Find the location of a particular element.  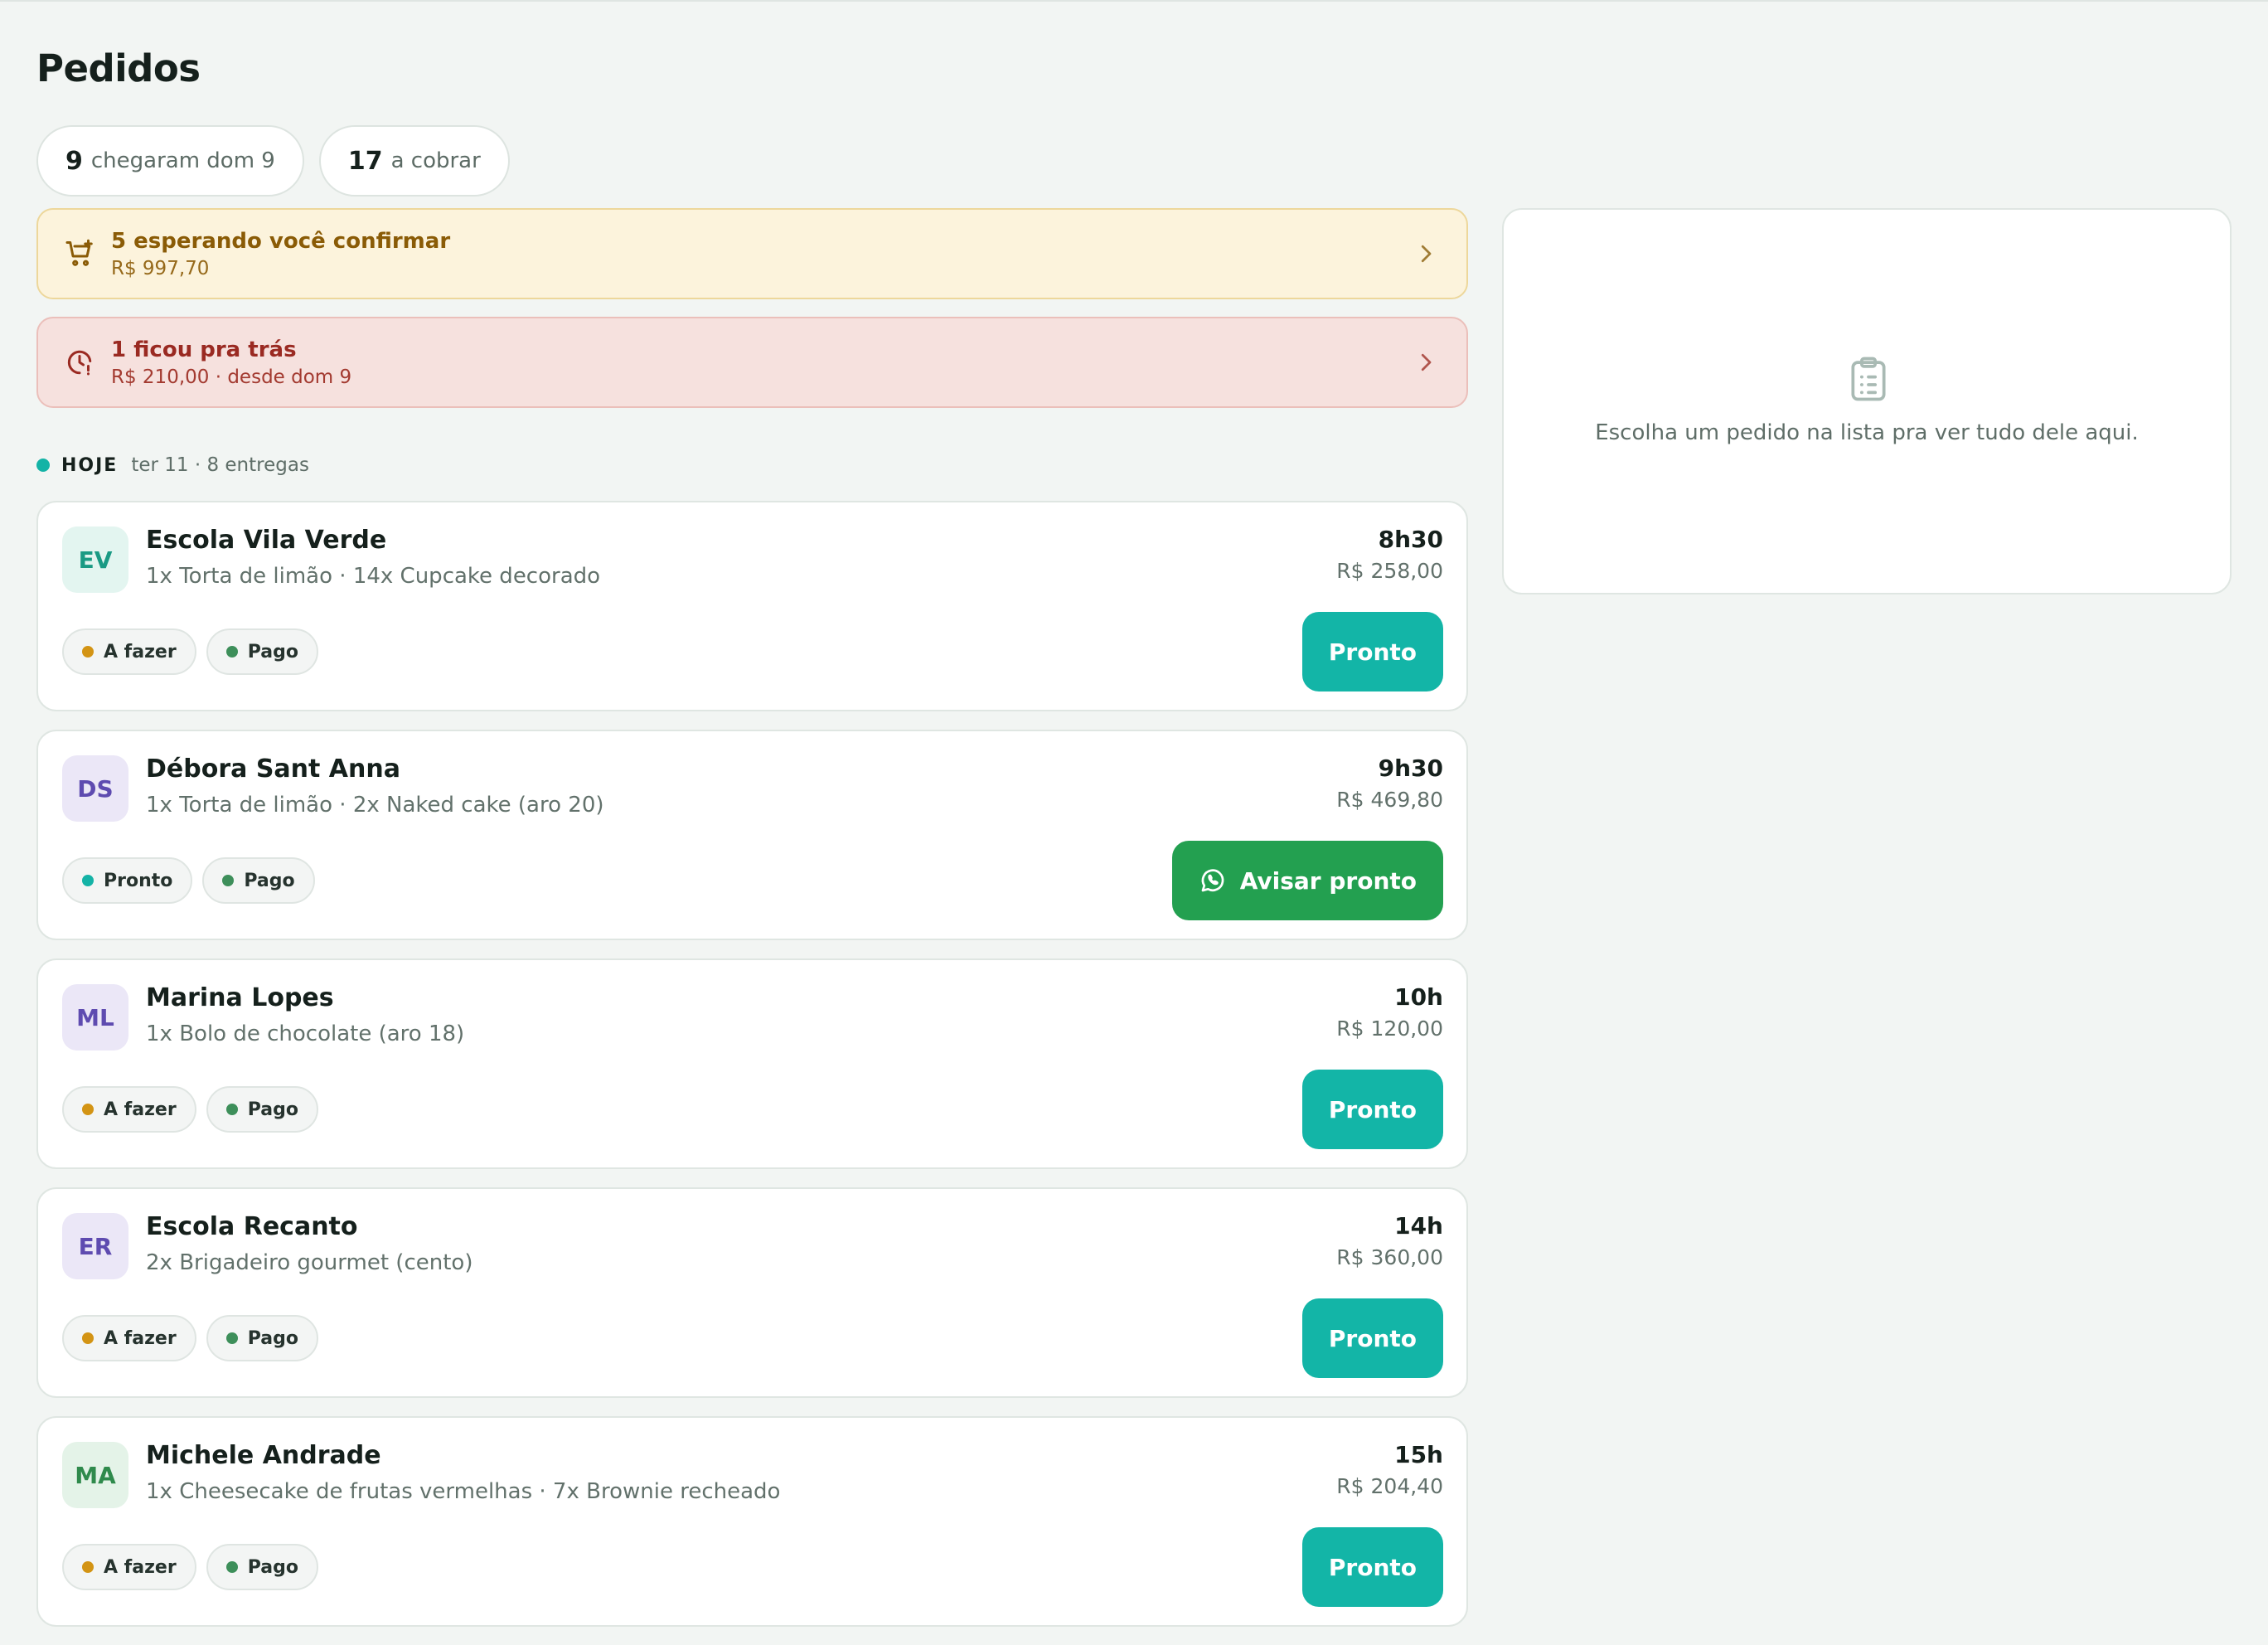

notify-ready-button: Avisar pronto is located at coordinates (1307, 880).